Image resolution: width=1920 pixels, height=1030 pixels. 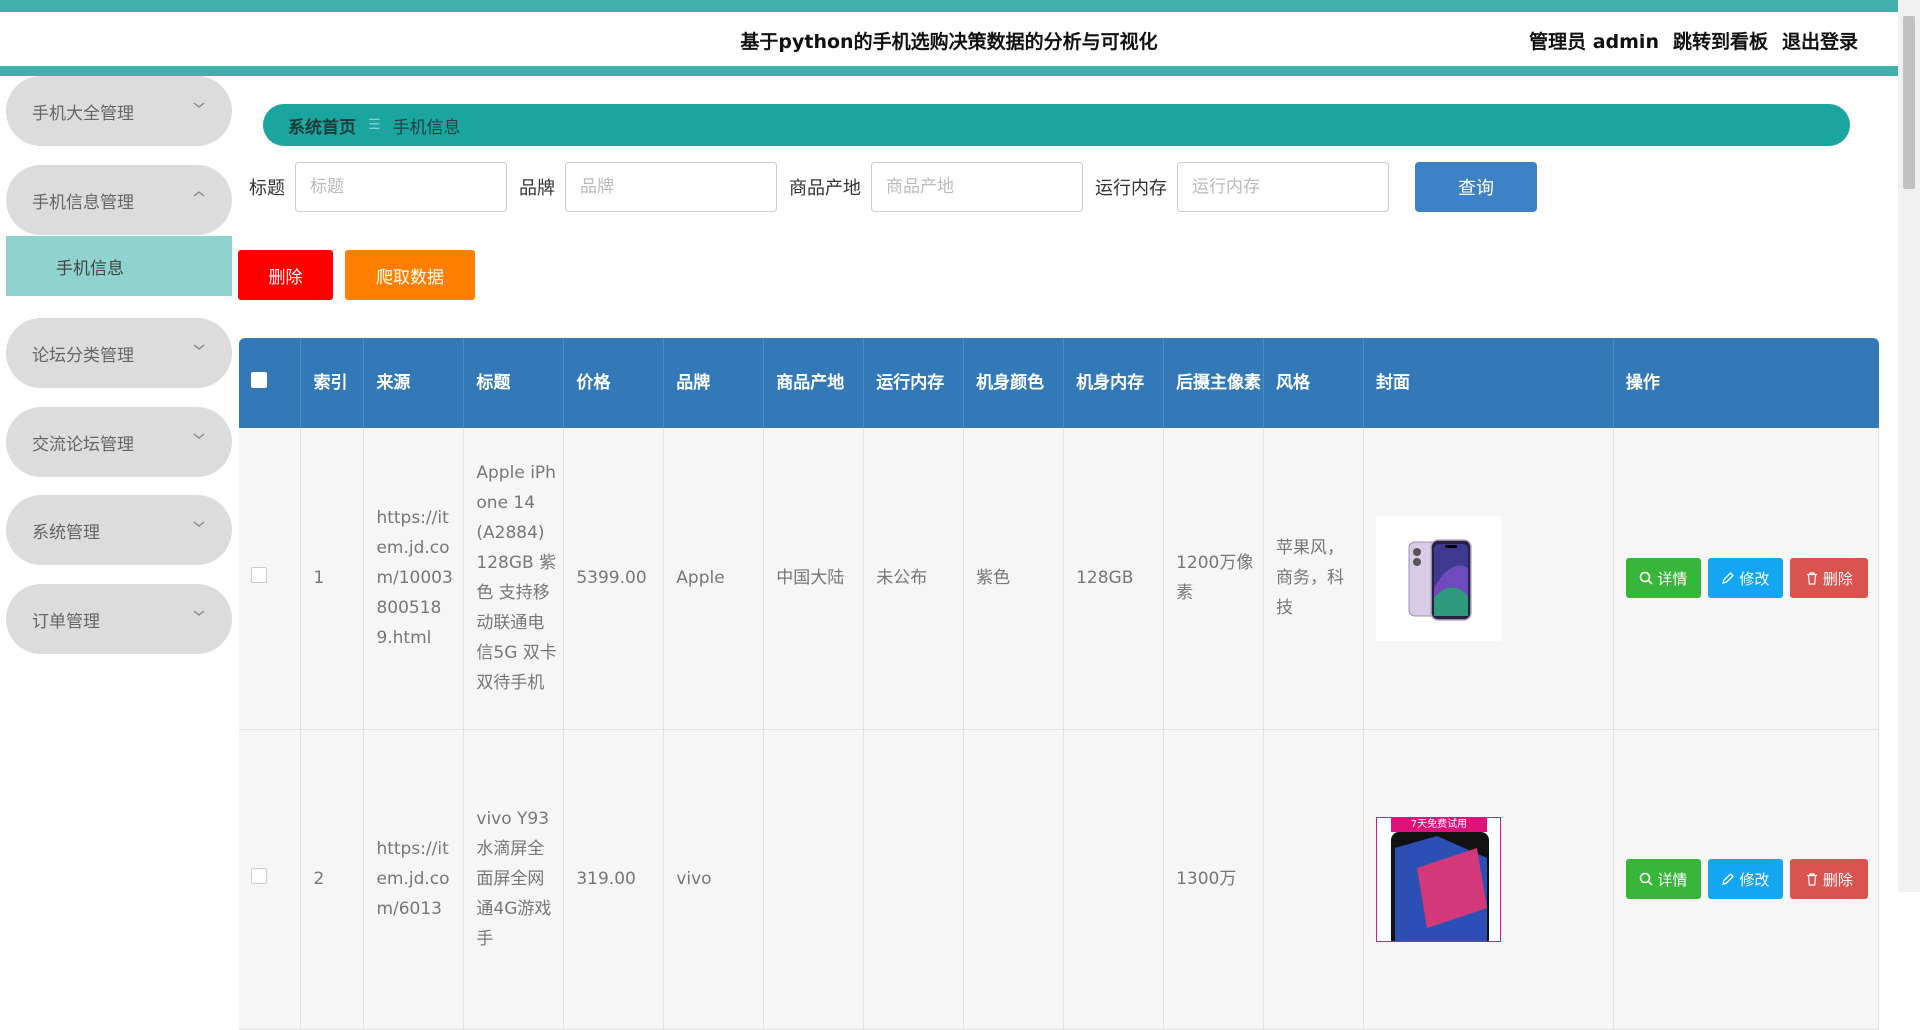 I want to click on column-header: 商品产地, so click(x=814, y=383).